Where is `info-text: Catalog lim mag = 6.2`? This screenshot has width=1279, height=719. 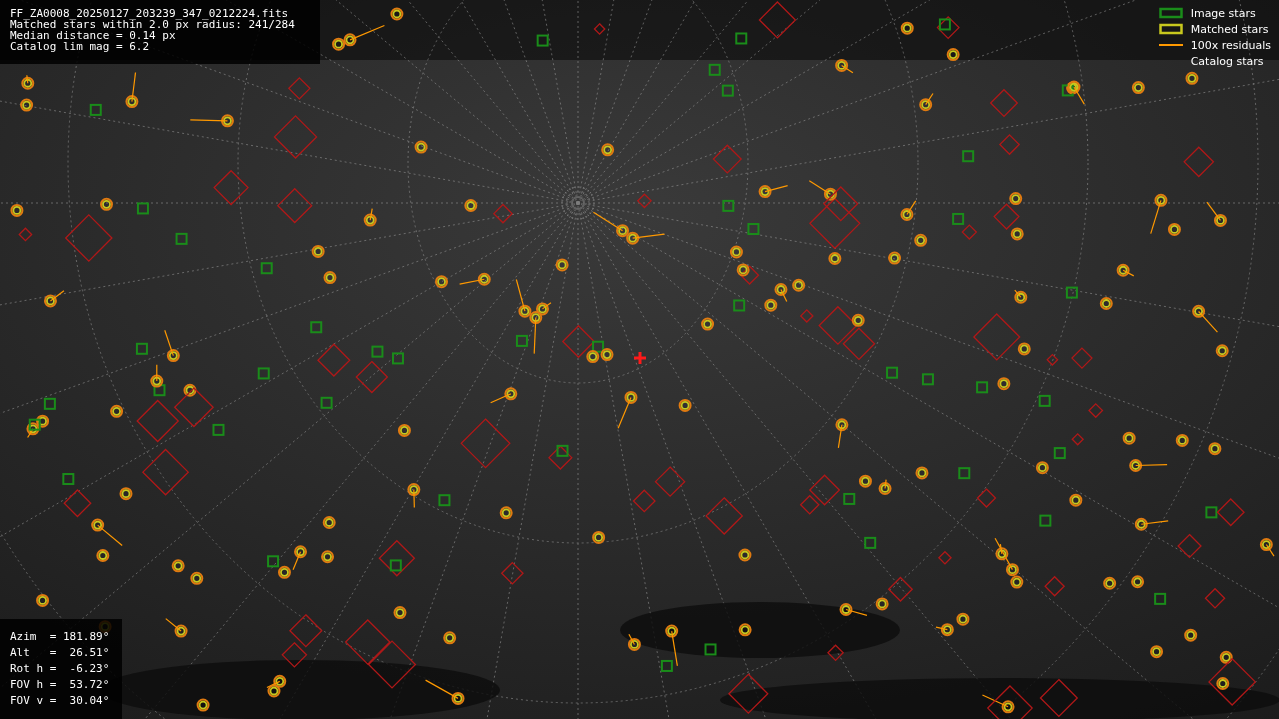 info-text: Catalog lim mag = 6.2 is located at coordinates (80, 46).